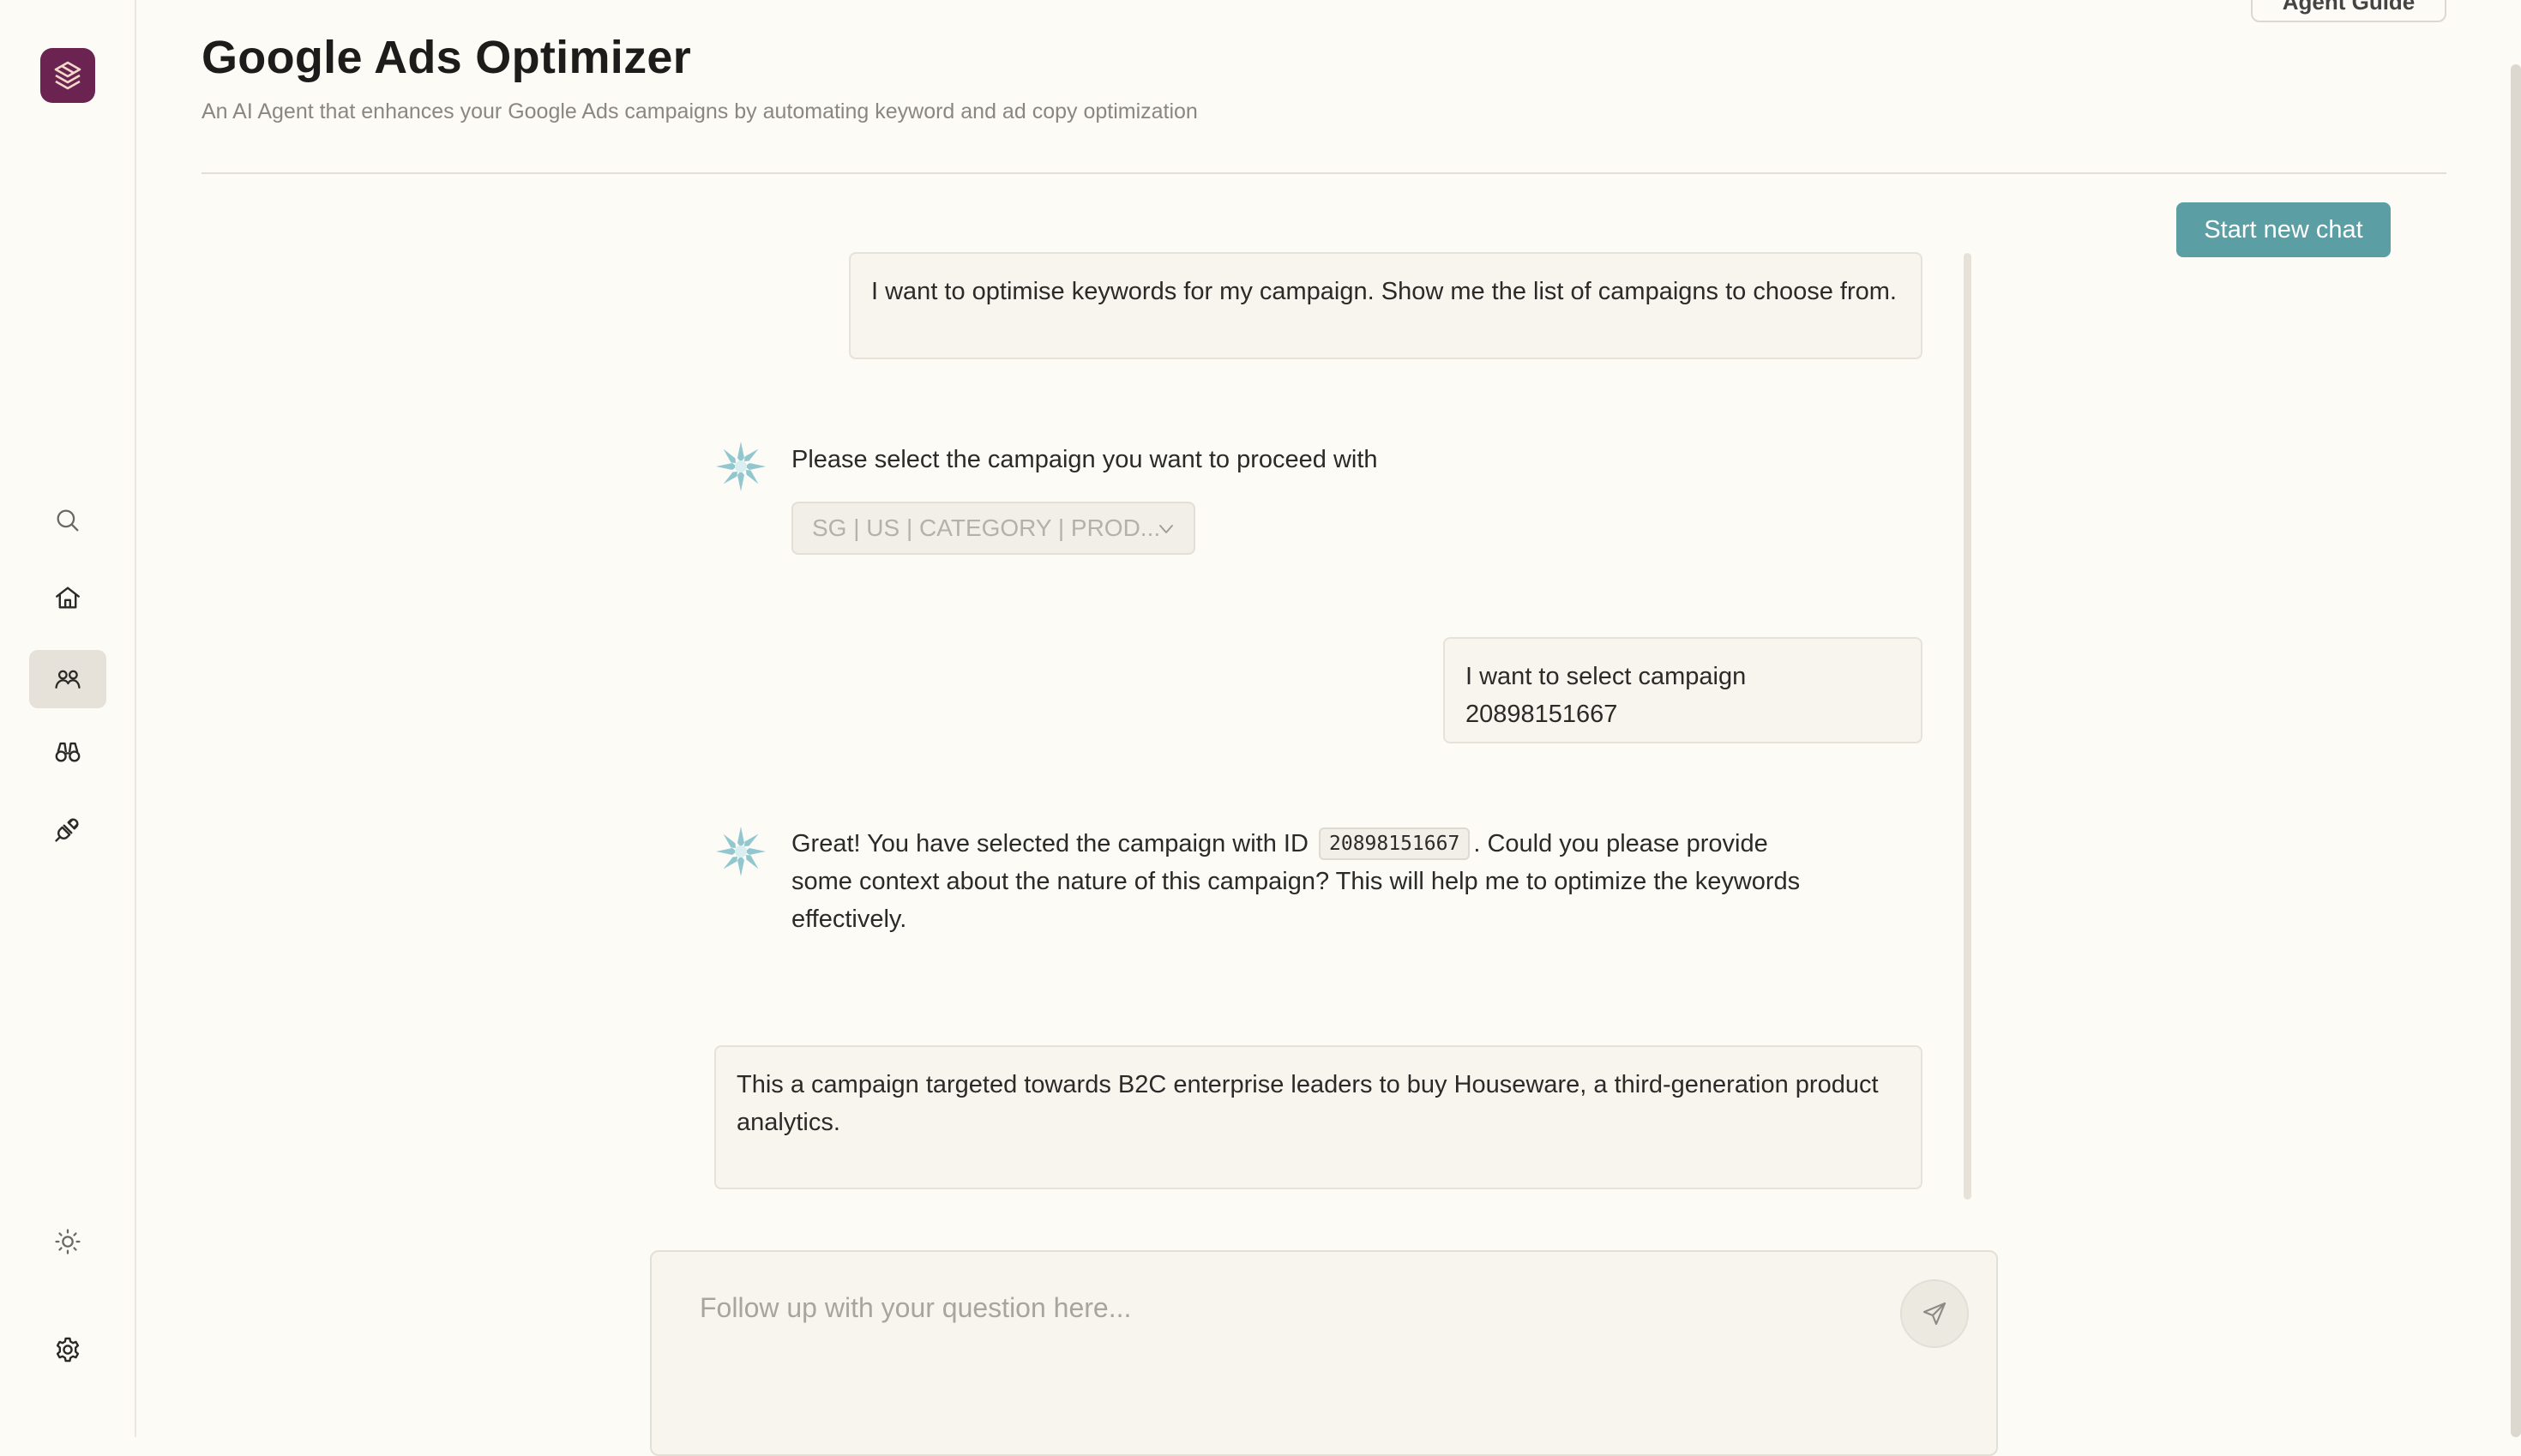 This screenshot has width=2521, height=1456. What do you see at coordinates (1606, 695) in the screenshot?
I see `user-message-text: I want to select campaign 20898151667` at bounding box center [1606, 695].